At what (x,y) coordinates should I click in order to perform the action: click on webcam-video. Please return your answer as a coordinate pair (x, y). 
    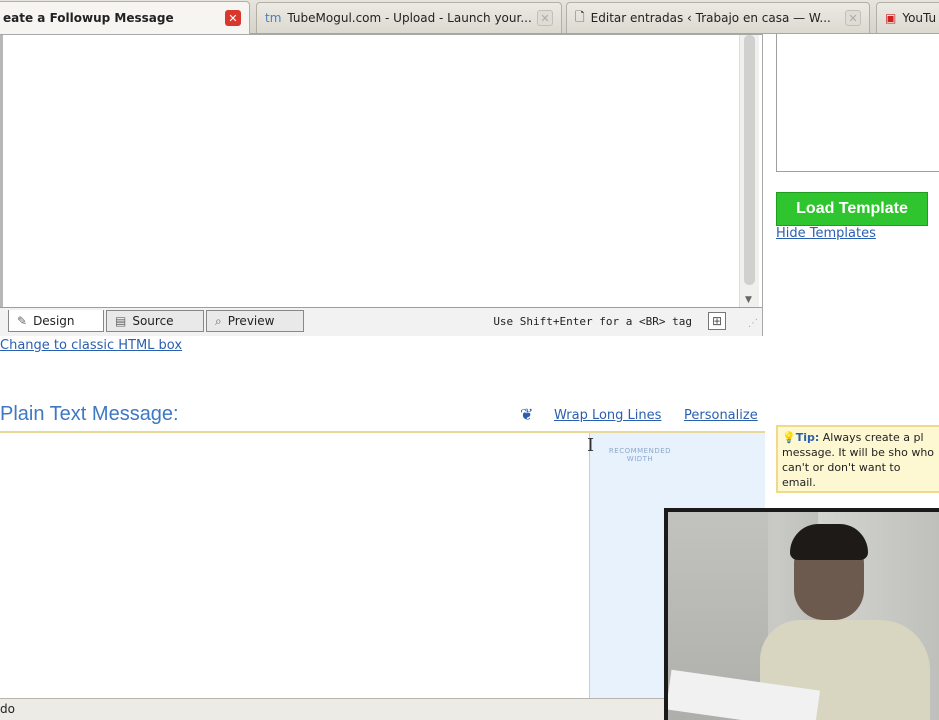
    Looking at the image, I should click on (803, 616).